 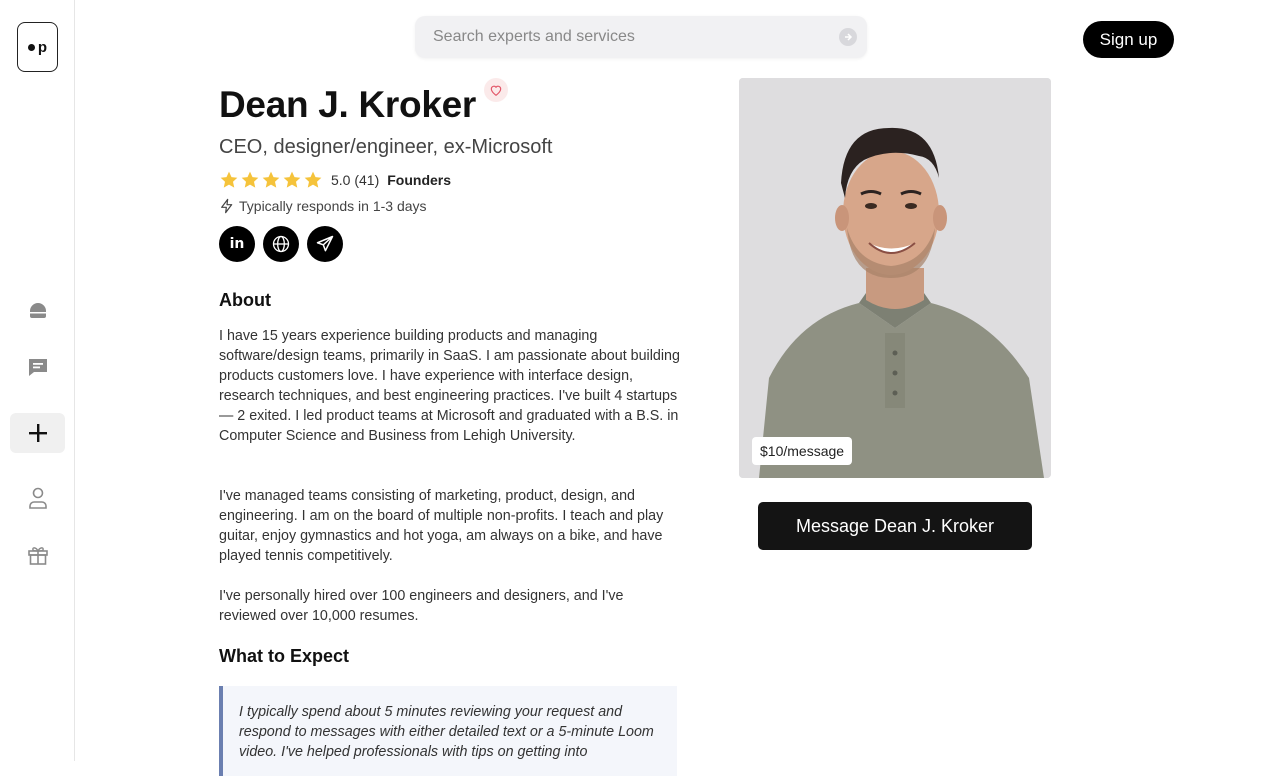 What do you see at coordinates (227, 206) in the screenshot?
I see `lightning-icon` at bounding box center [227, 206].